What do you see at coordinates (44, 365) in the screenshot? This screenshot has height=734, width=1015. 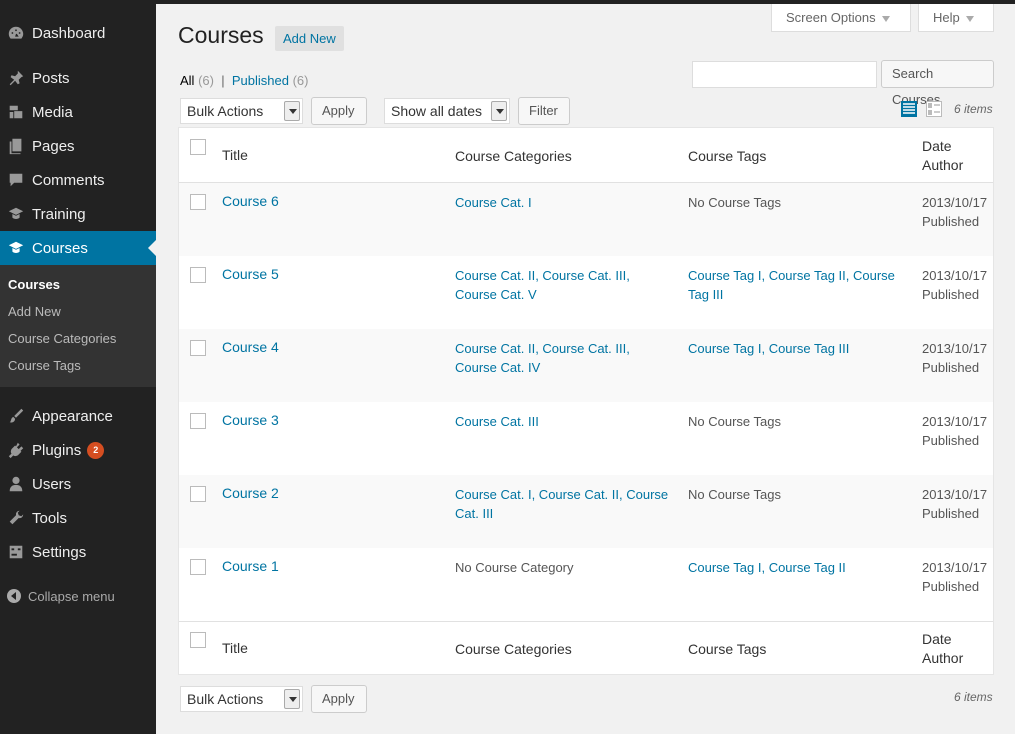 I see `submenu-item-course-tags: Course Tags` at bounding box center [44, 365].